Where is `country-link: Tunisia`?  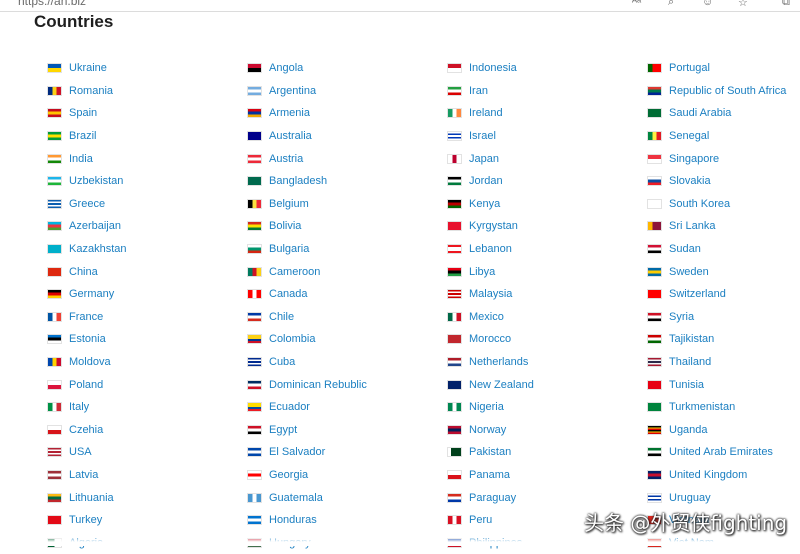
country-link: Tunisia is located at coordinates (716, 384).